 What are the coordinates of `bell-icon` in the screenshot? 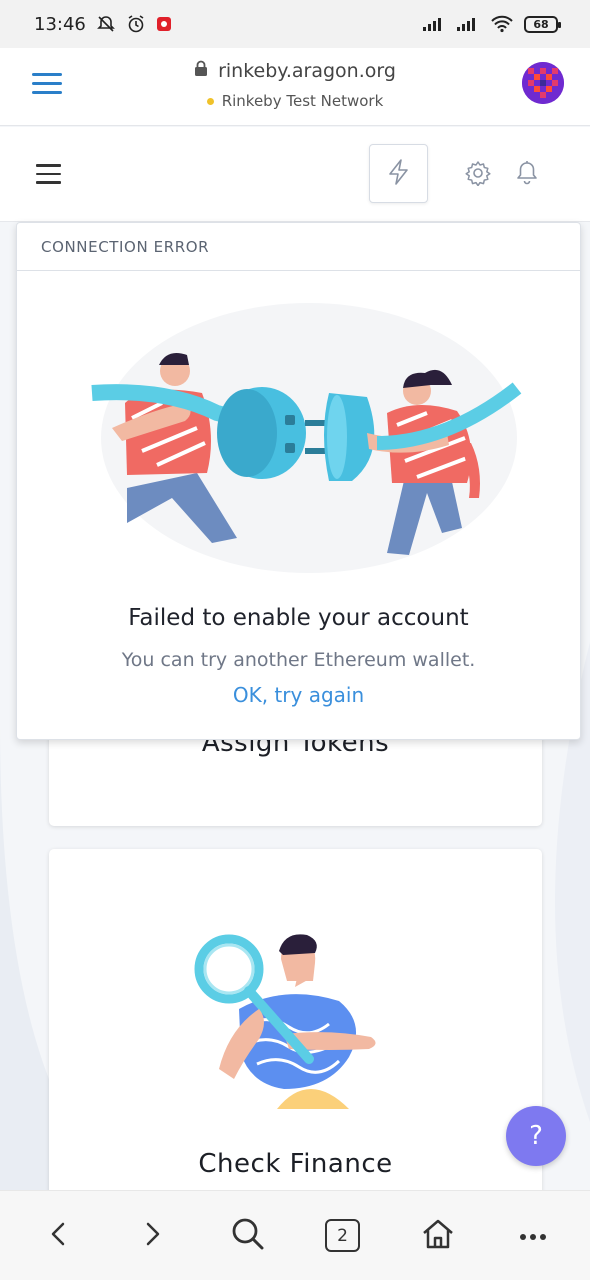 It's located at (527, 175).